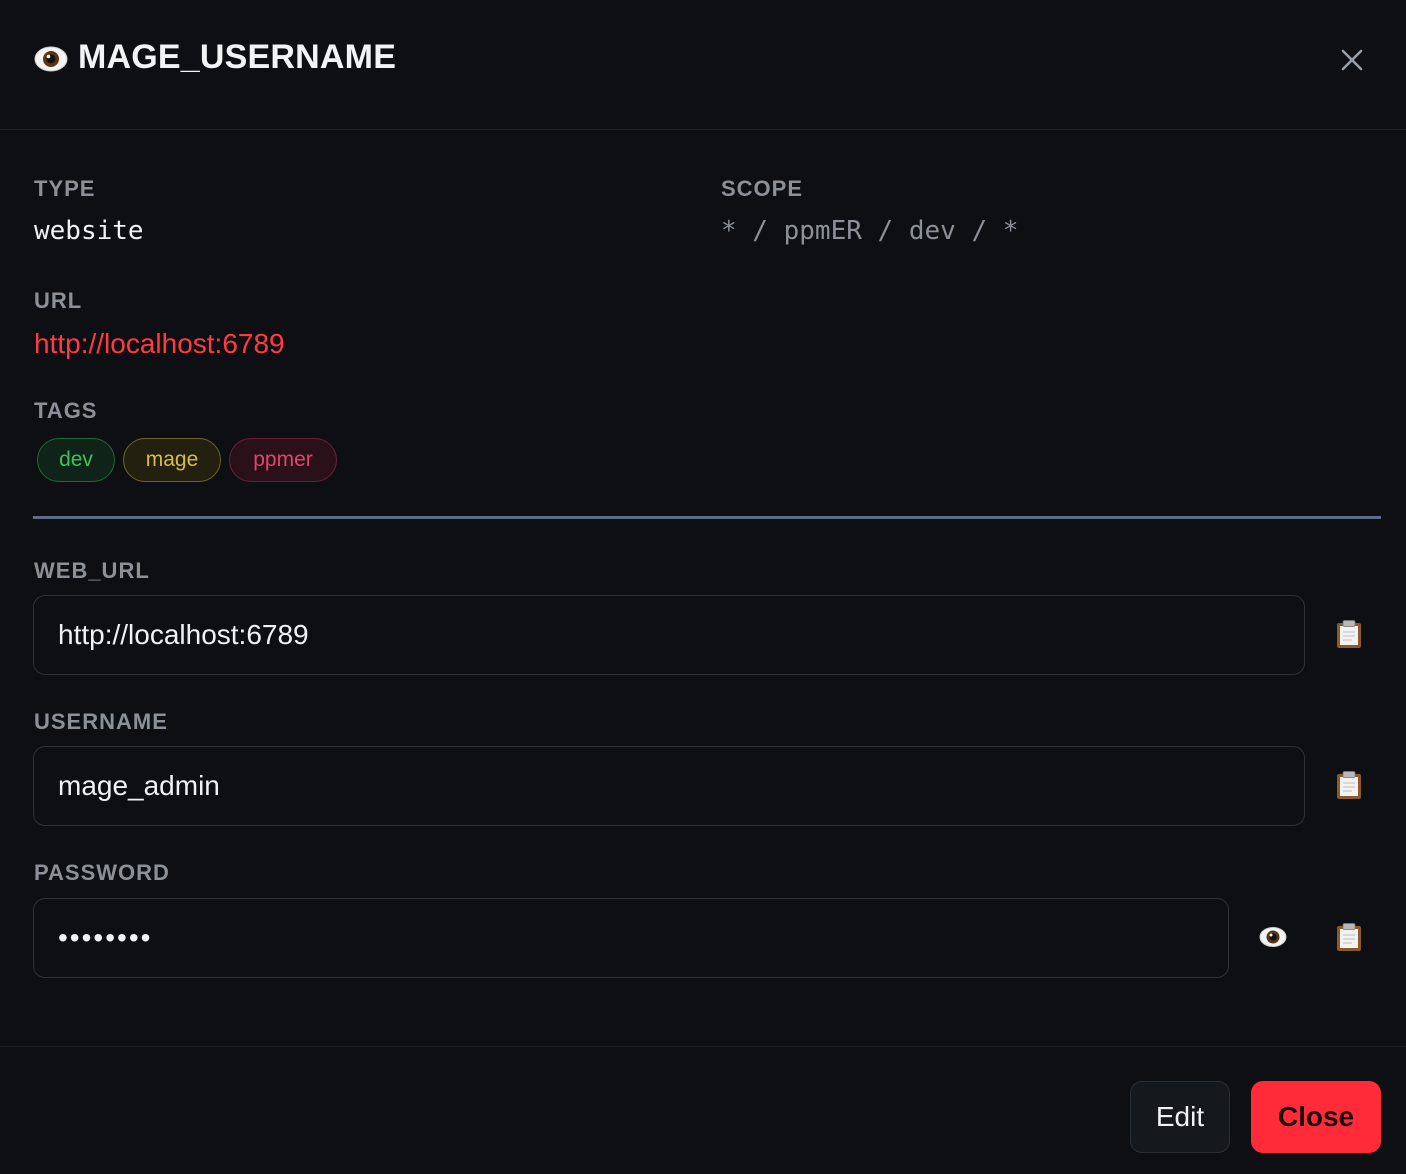  What do you see at coordinates (159, 344) in the screenshot?
I see `url-link: http://localhost:6789` at bounding box center [159, 344].